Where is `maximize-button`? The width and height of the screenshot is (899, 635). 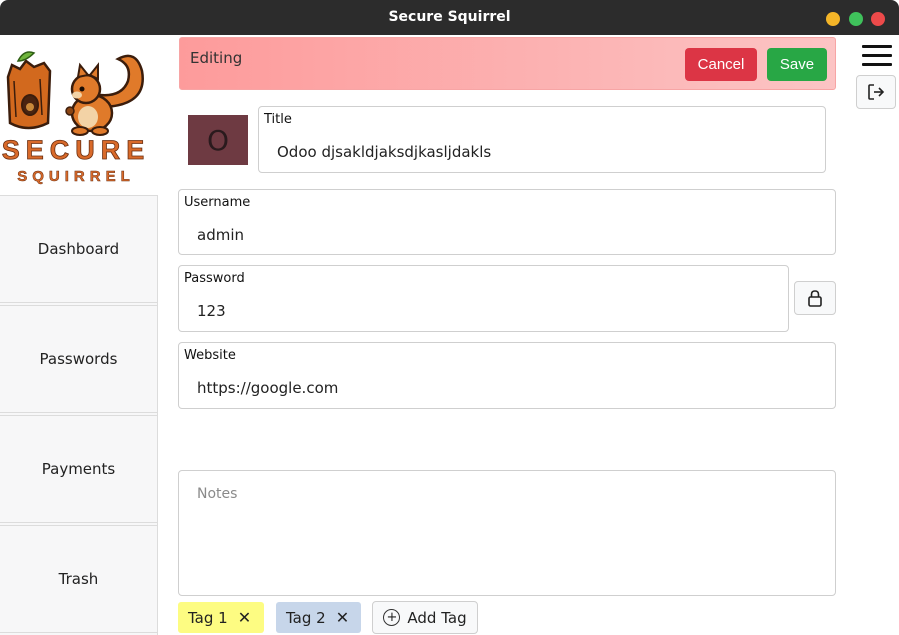 maximize-button is located at coordinates (856, 19).